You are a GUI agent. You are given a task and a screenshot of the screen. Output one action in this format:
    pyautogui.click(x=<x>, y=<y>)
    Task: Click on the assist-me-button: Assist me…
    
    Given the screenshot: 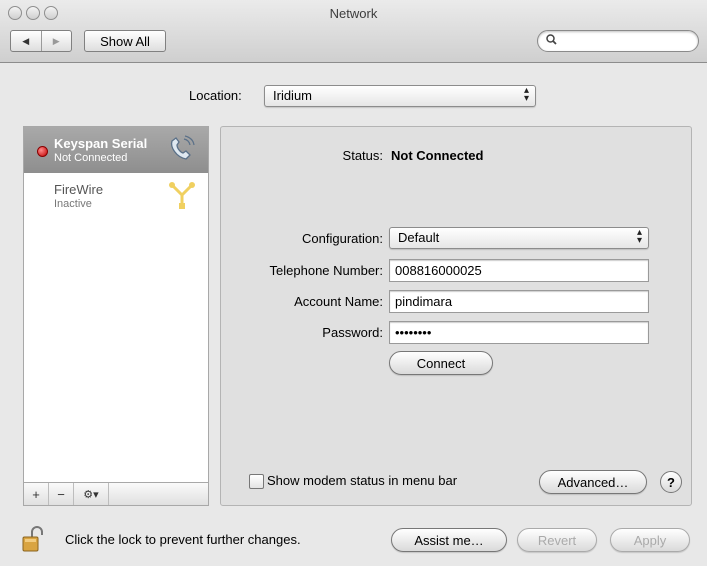 What is the action you would take?
    pyautogui.click(x=449, y=540)
    